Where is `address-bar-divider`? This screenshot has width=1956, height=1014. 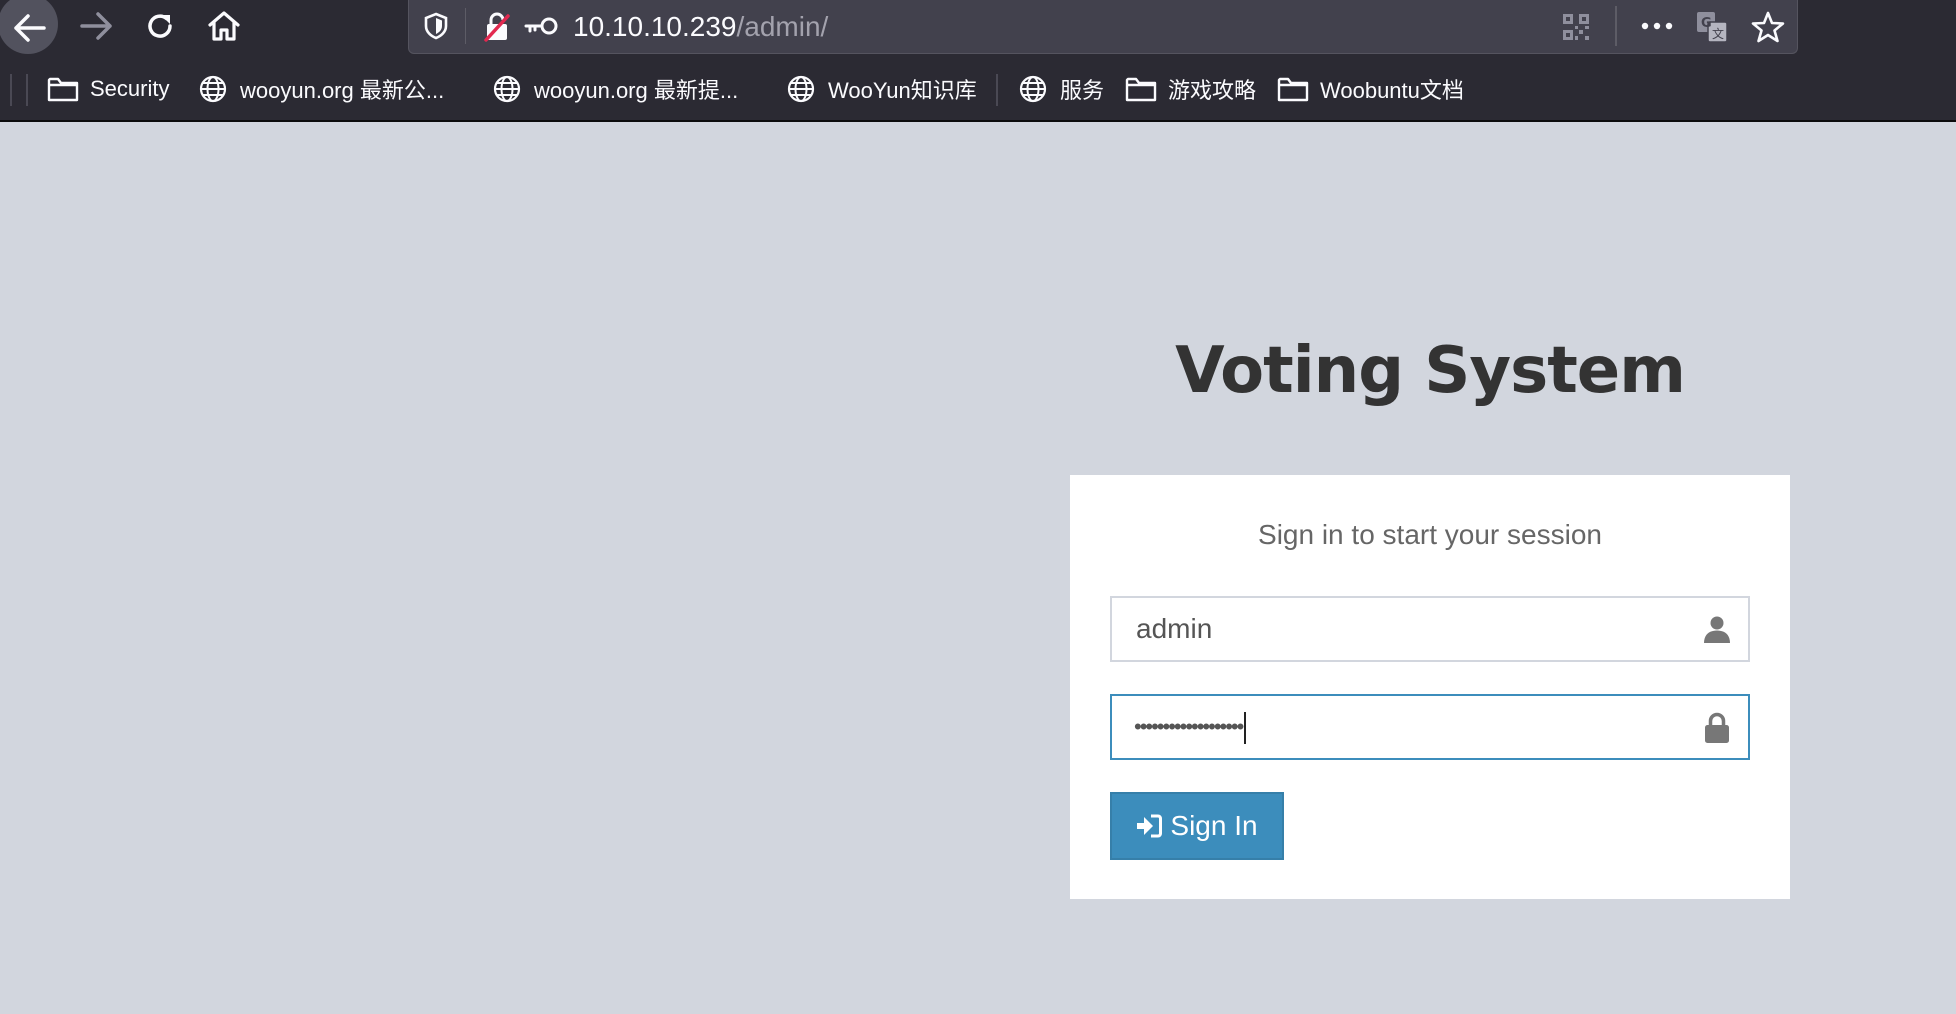 address-bar-divider is located at coordinates (465, 26).